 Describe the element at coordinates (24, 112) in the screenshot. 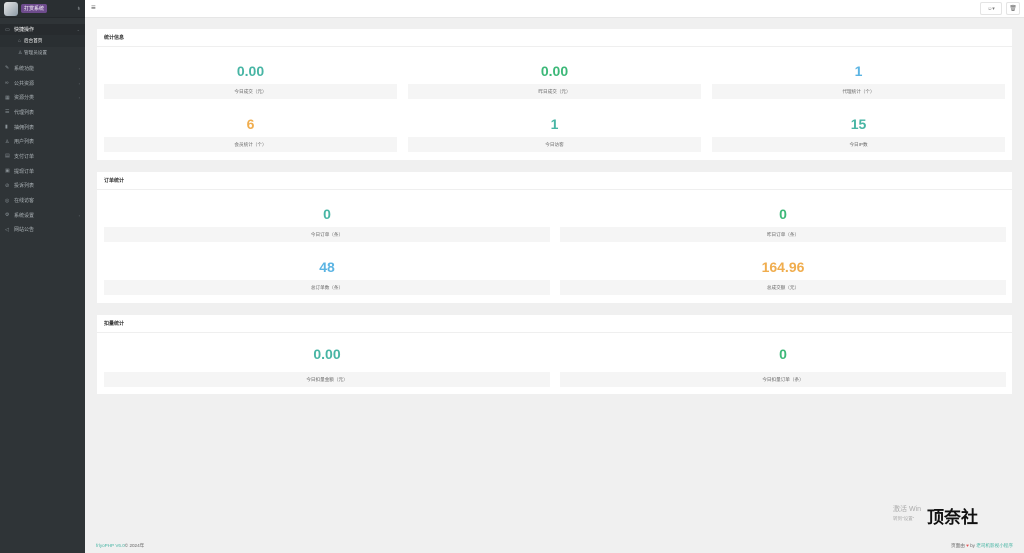

I see `sidebar-item-label: 代理列表` at that location.